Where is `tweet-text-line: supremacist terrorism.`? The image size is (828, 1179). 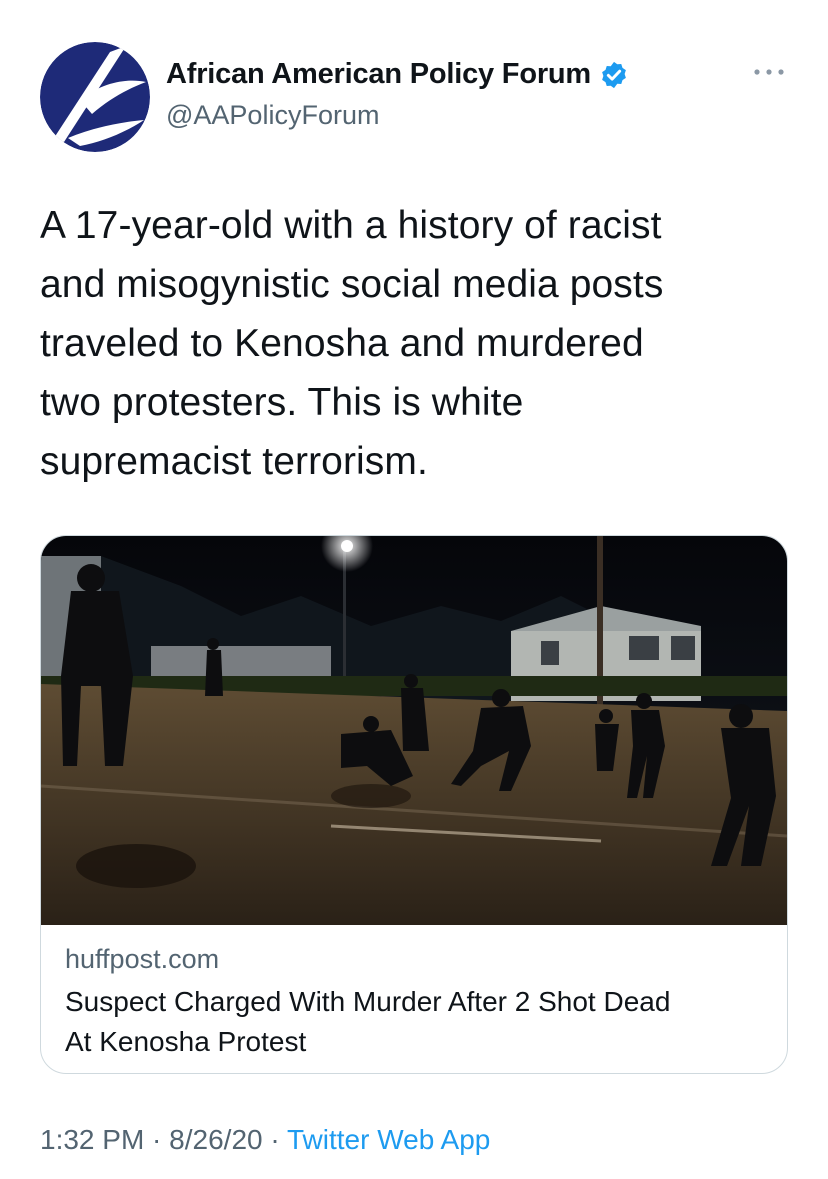
tweet-text-line: supremacist terrorism. is located at coordinates (234, 461).